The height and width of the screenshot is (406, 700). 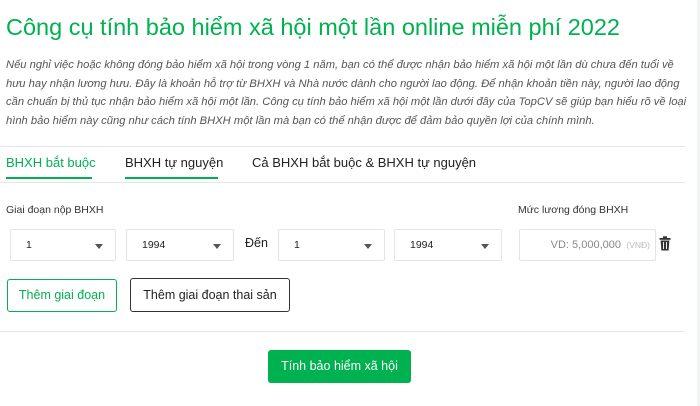 I want to click on from-year-select: 1994, so click(x=180, y=245).